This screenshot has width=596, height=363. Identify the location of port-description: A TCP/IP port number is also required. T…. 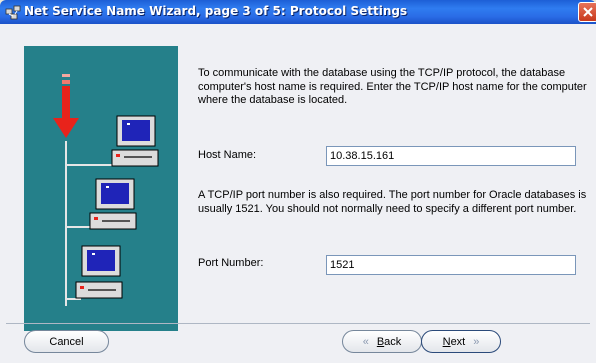
(392, 202).